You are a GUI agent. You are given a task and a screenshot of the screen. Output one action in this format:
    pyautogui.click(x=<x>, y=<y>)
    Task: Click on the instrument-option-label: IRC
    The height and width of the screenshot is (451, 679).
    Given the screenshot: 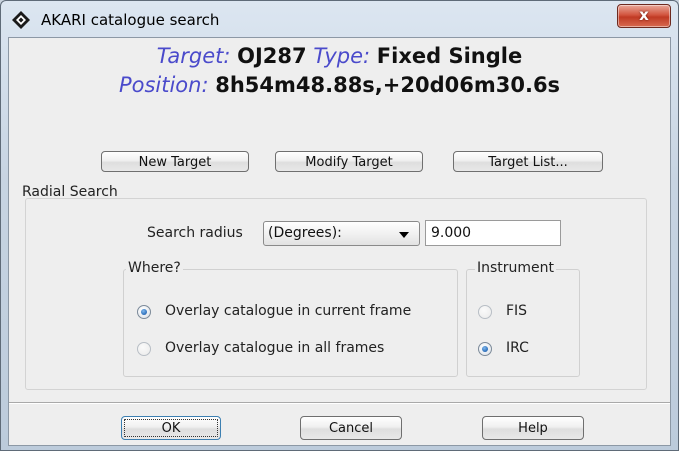 What is the action you would take?
    pyautogui.click(x=517, y=348)
    